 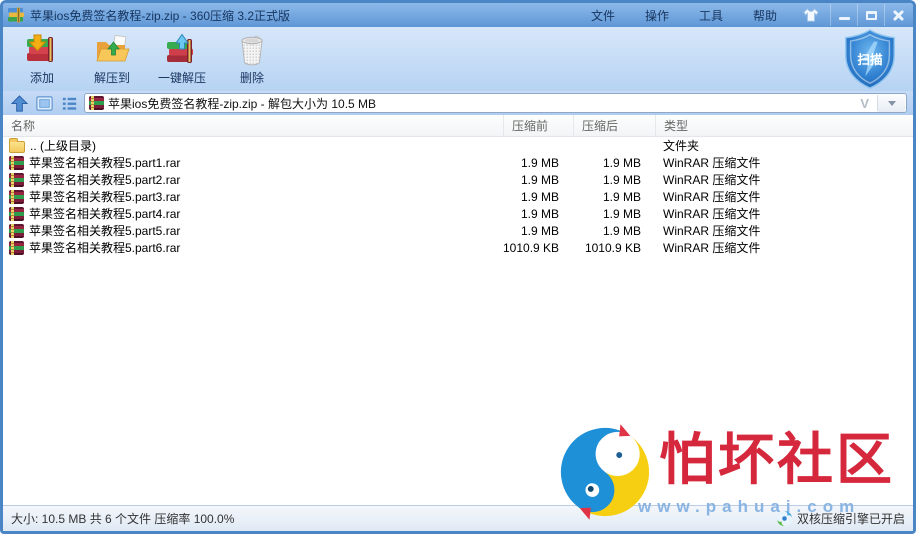 What do you see at coordinates (96, 103) in the screenshot?
I see `archive-icon` at bounding box center [96, 103].